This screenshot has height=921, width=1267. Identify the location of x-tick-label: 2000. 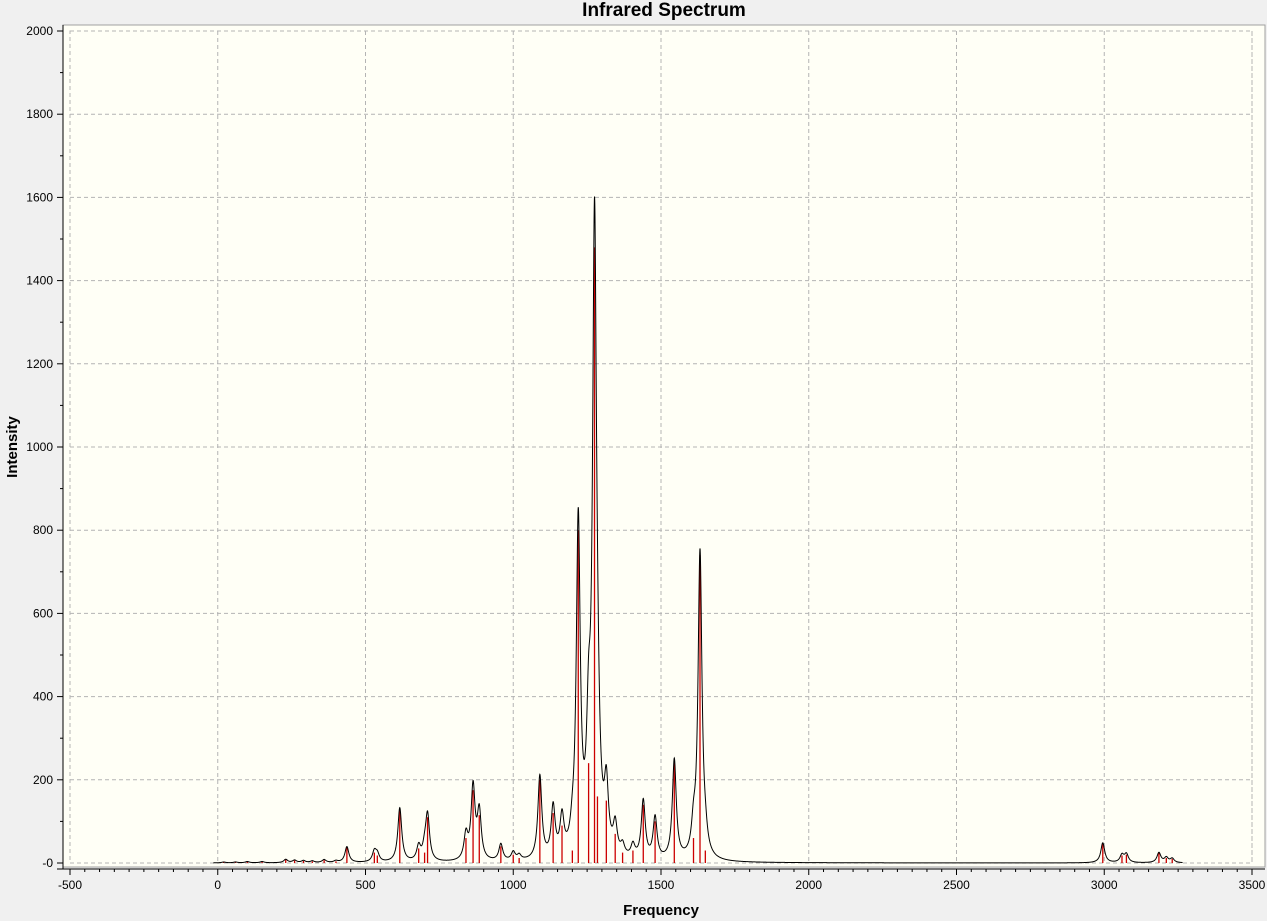
(808, 885).